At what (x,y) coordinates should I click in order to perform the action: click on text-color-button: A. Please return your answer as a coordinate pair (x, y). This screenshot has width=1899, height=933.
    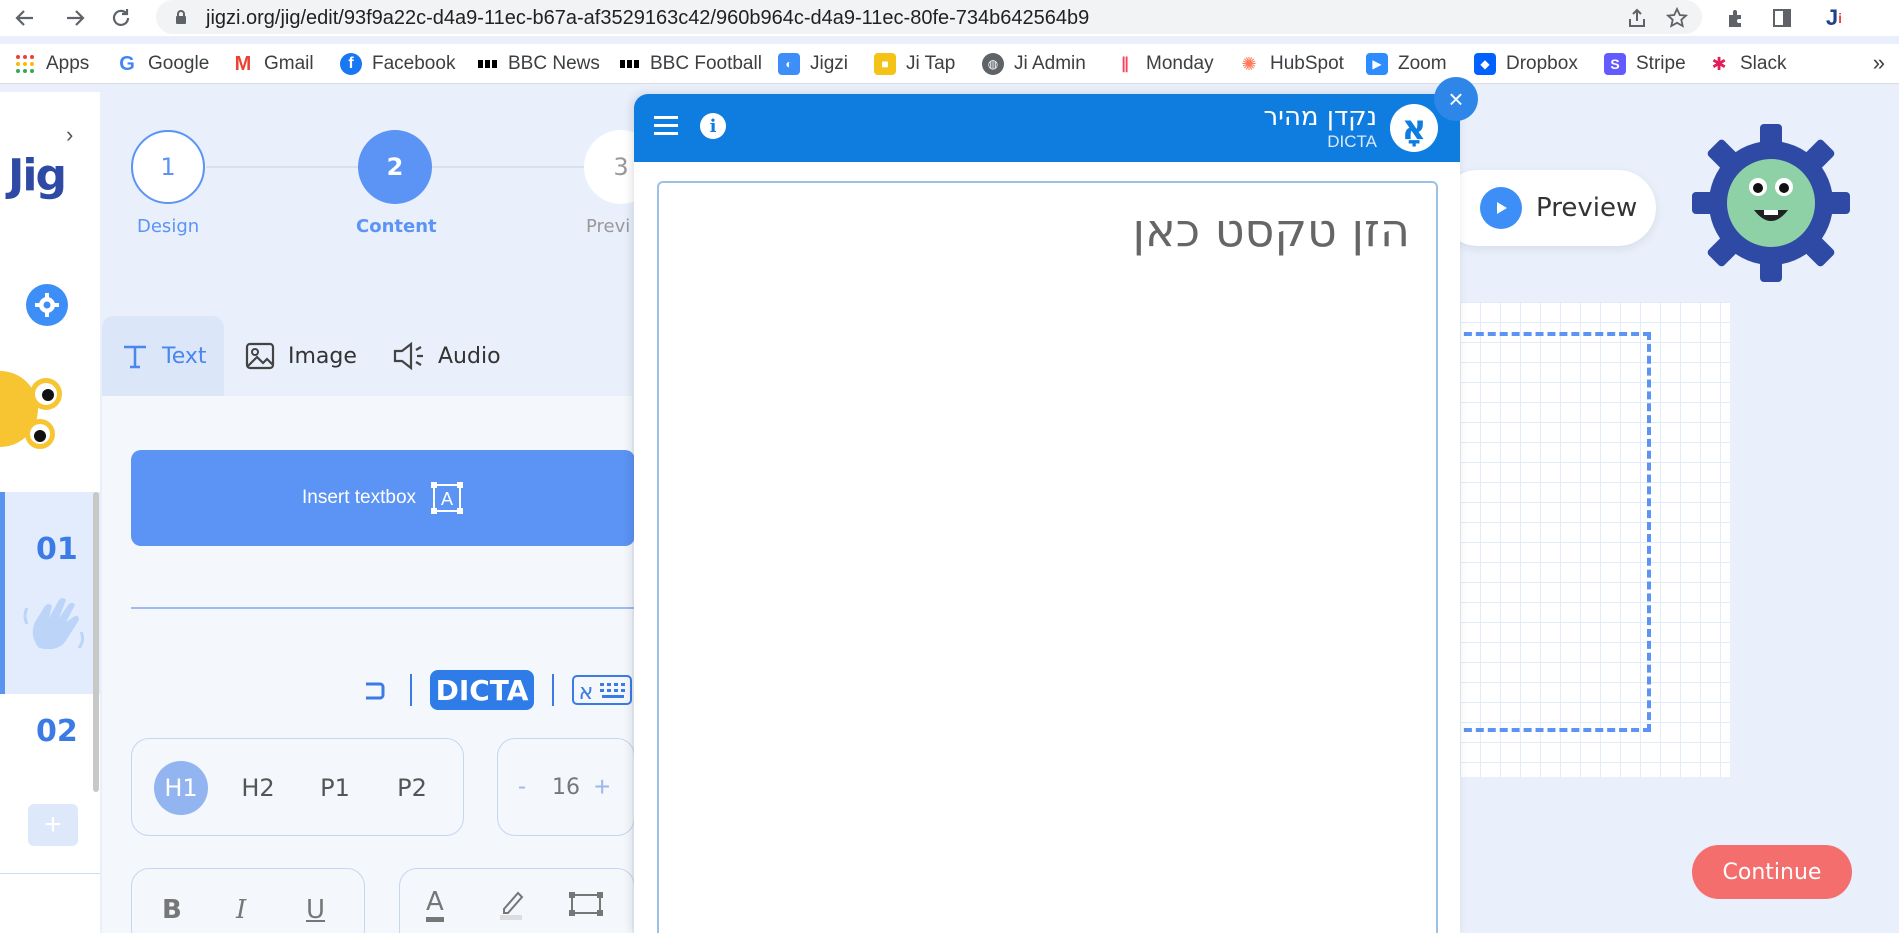
    Looking at the image, I should click on (435, 904).